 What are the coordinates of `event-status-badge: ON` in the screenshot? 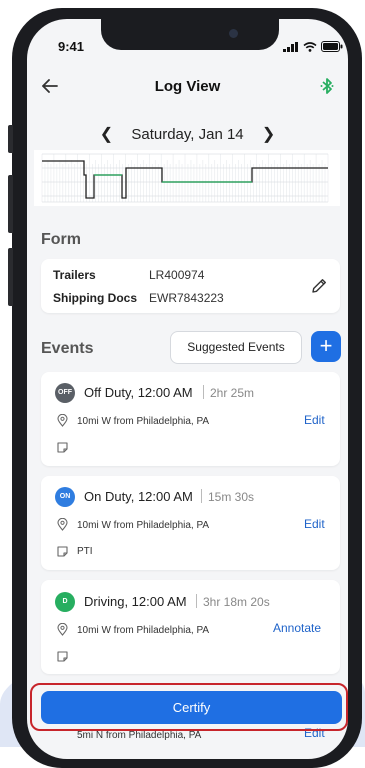 It's located at (65, 497).